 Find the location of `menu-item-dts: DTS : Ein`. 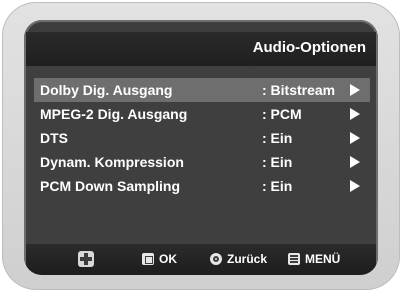

menu-item-dts: DTS : Ein is located at coordinates (202, 138).